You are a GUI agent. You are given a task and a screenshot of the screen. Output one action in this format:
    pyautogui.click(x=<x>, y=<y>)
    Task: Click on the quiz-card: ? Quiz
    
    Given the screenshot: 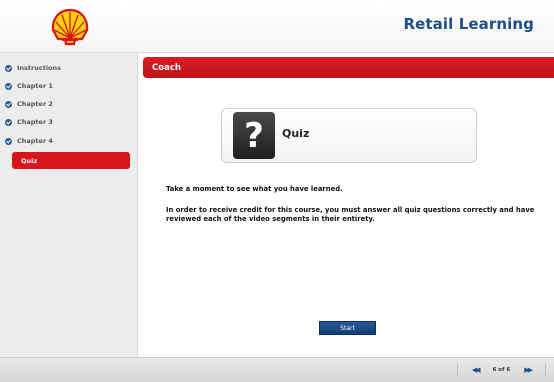 What is the action you would take?
    pyautogui.click(x=349, y=135)
    